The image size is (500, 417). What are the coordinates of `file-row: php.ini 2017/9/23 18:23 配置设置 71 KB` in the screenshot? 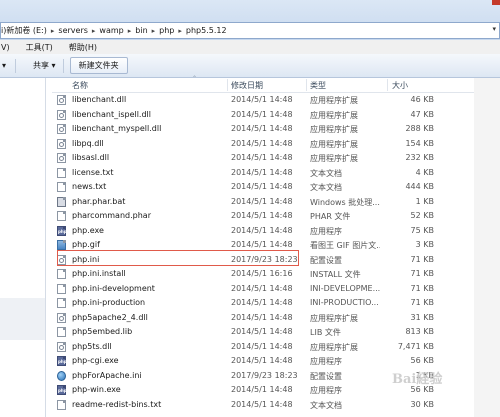 It's located at (276, 260).